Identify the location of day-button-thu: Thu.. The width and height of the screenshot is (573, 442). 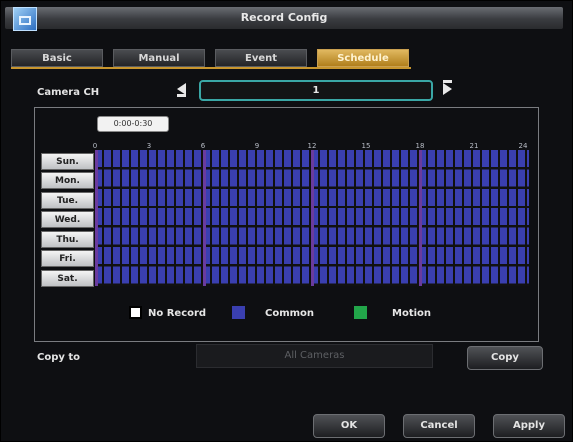
(67, 239).